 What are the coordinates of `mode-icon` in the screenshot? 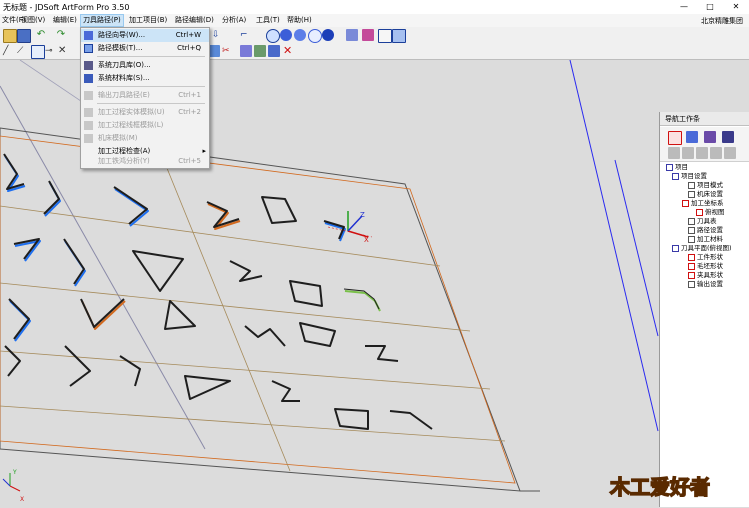 It's located at (691, 185).